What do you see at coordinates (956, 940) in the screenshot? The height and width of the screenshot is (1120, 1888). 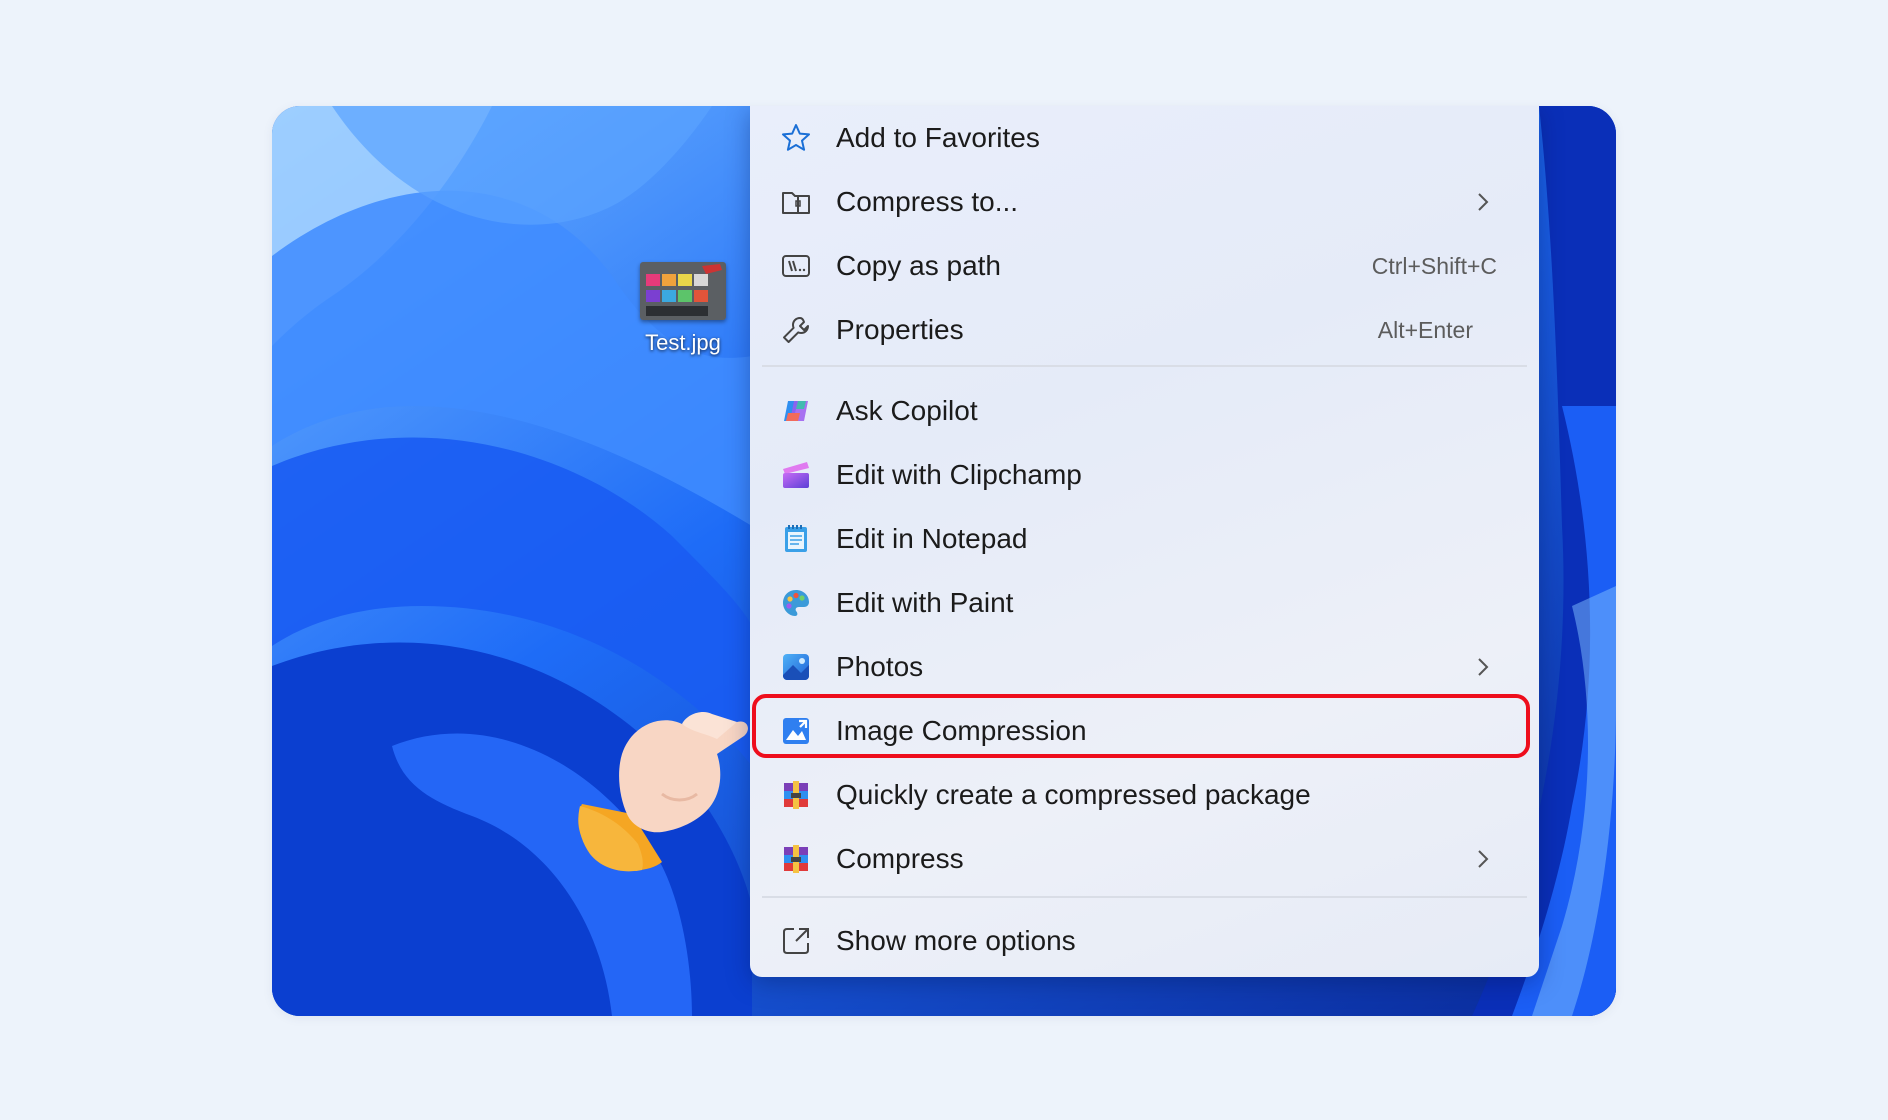 I see `menu-item-label: Show more options` at bounding box center [956, 940].